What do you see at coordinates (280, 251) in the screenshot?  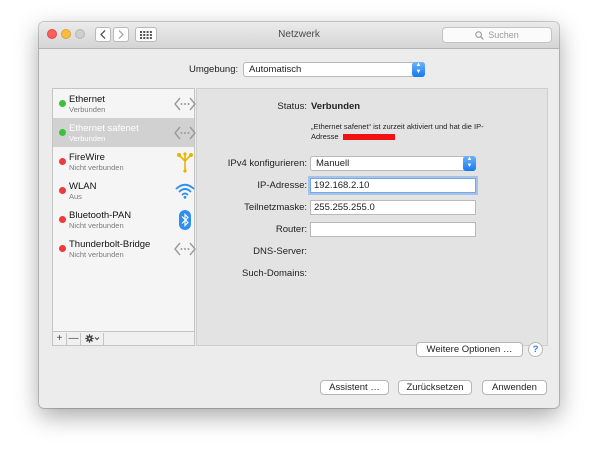 I see `dns-server-label: DNS-Server:` at bounding box center [280, 251].